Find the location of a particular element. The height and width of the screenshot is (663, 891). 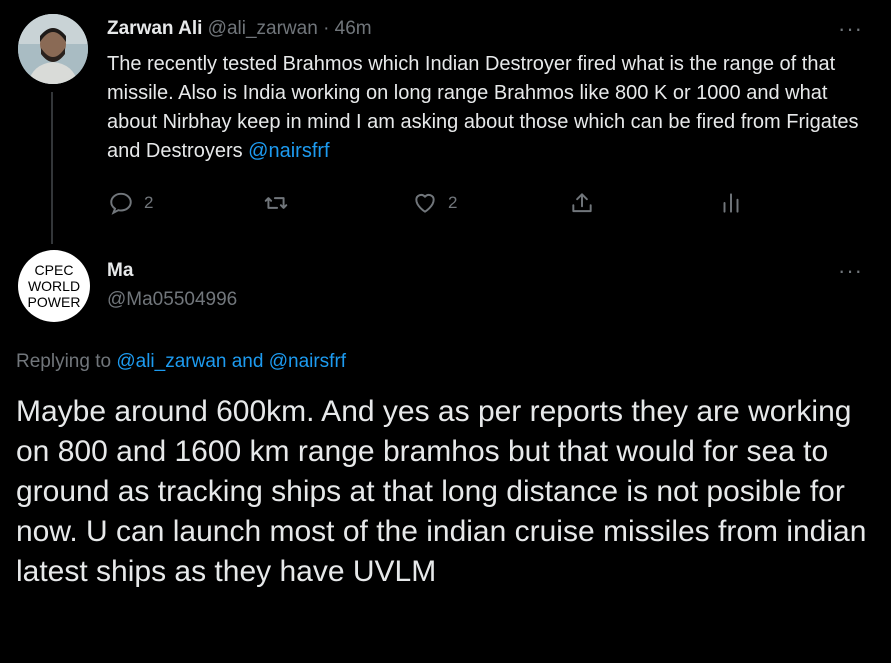

retweet-button is located at coordinates (276, 203).